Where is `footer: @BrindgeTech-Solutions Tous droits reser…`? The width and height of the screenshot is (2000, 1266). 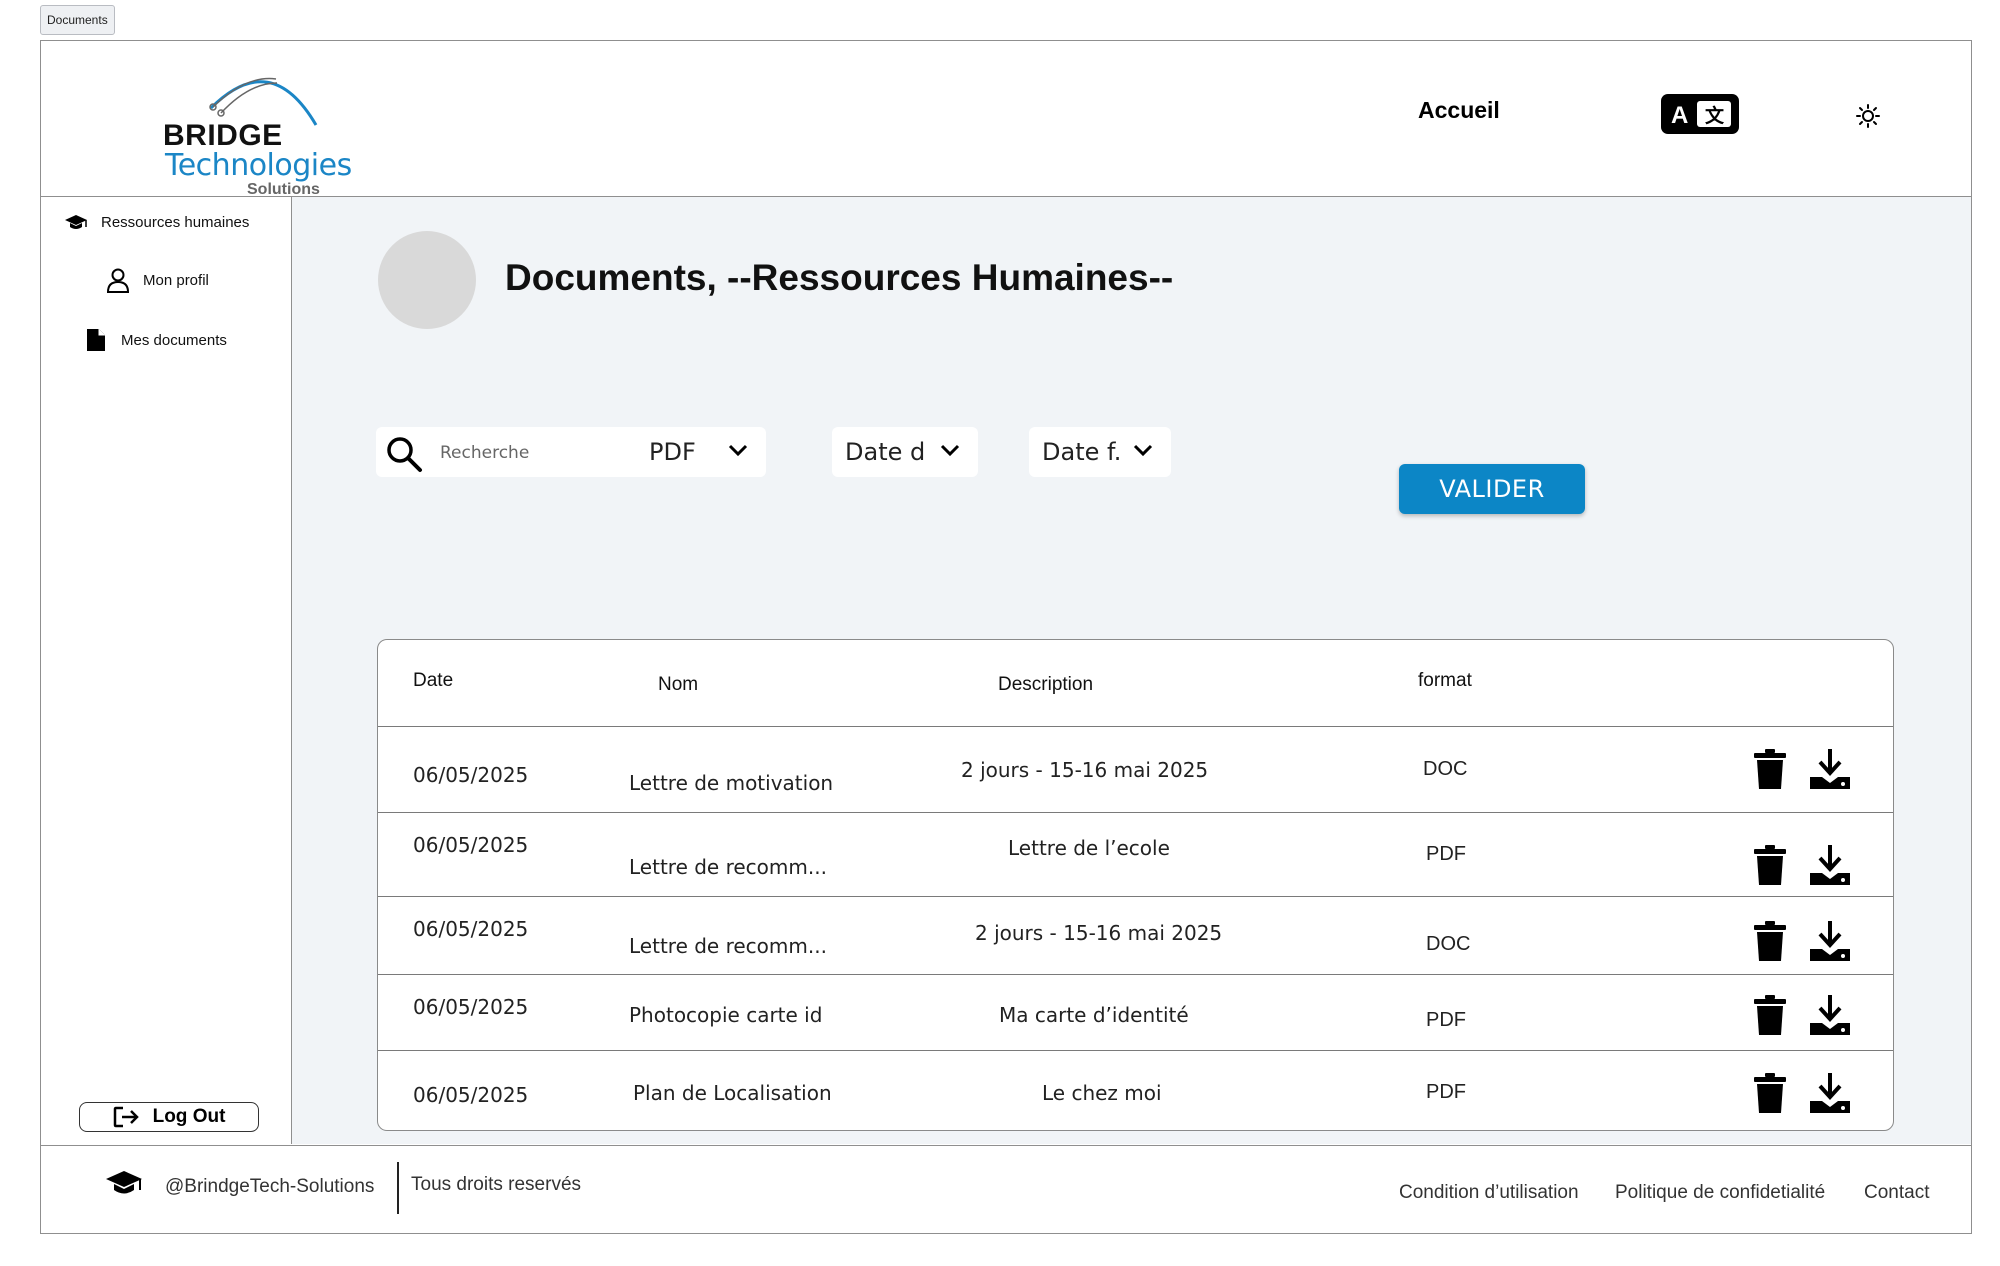 footer: @BrindgeTech-Solutions Tous droits reser… is located at coordinates (1006, 1189).